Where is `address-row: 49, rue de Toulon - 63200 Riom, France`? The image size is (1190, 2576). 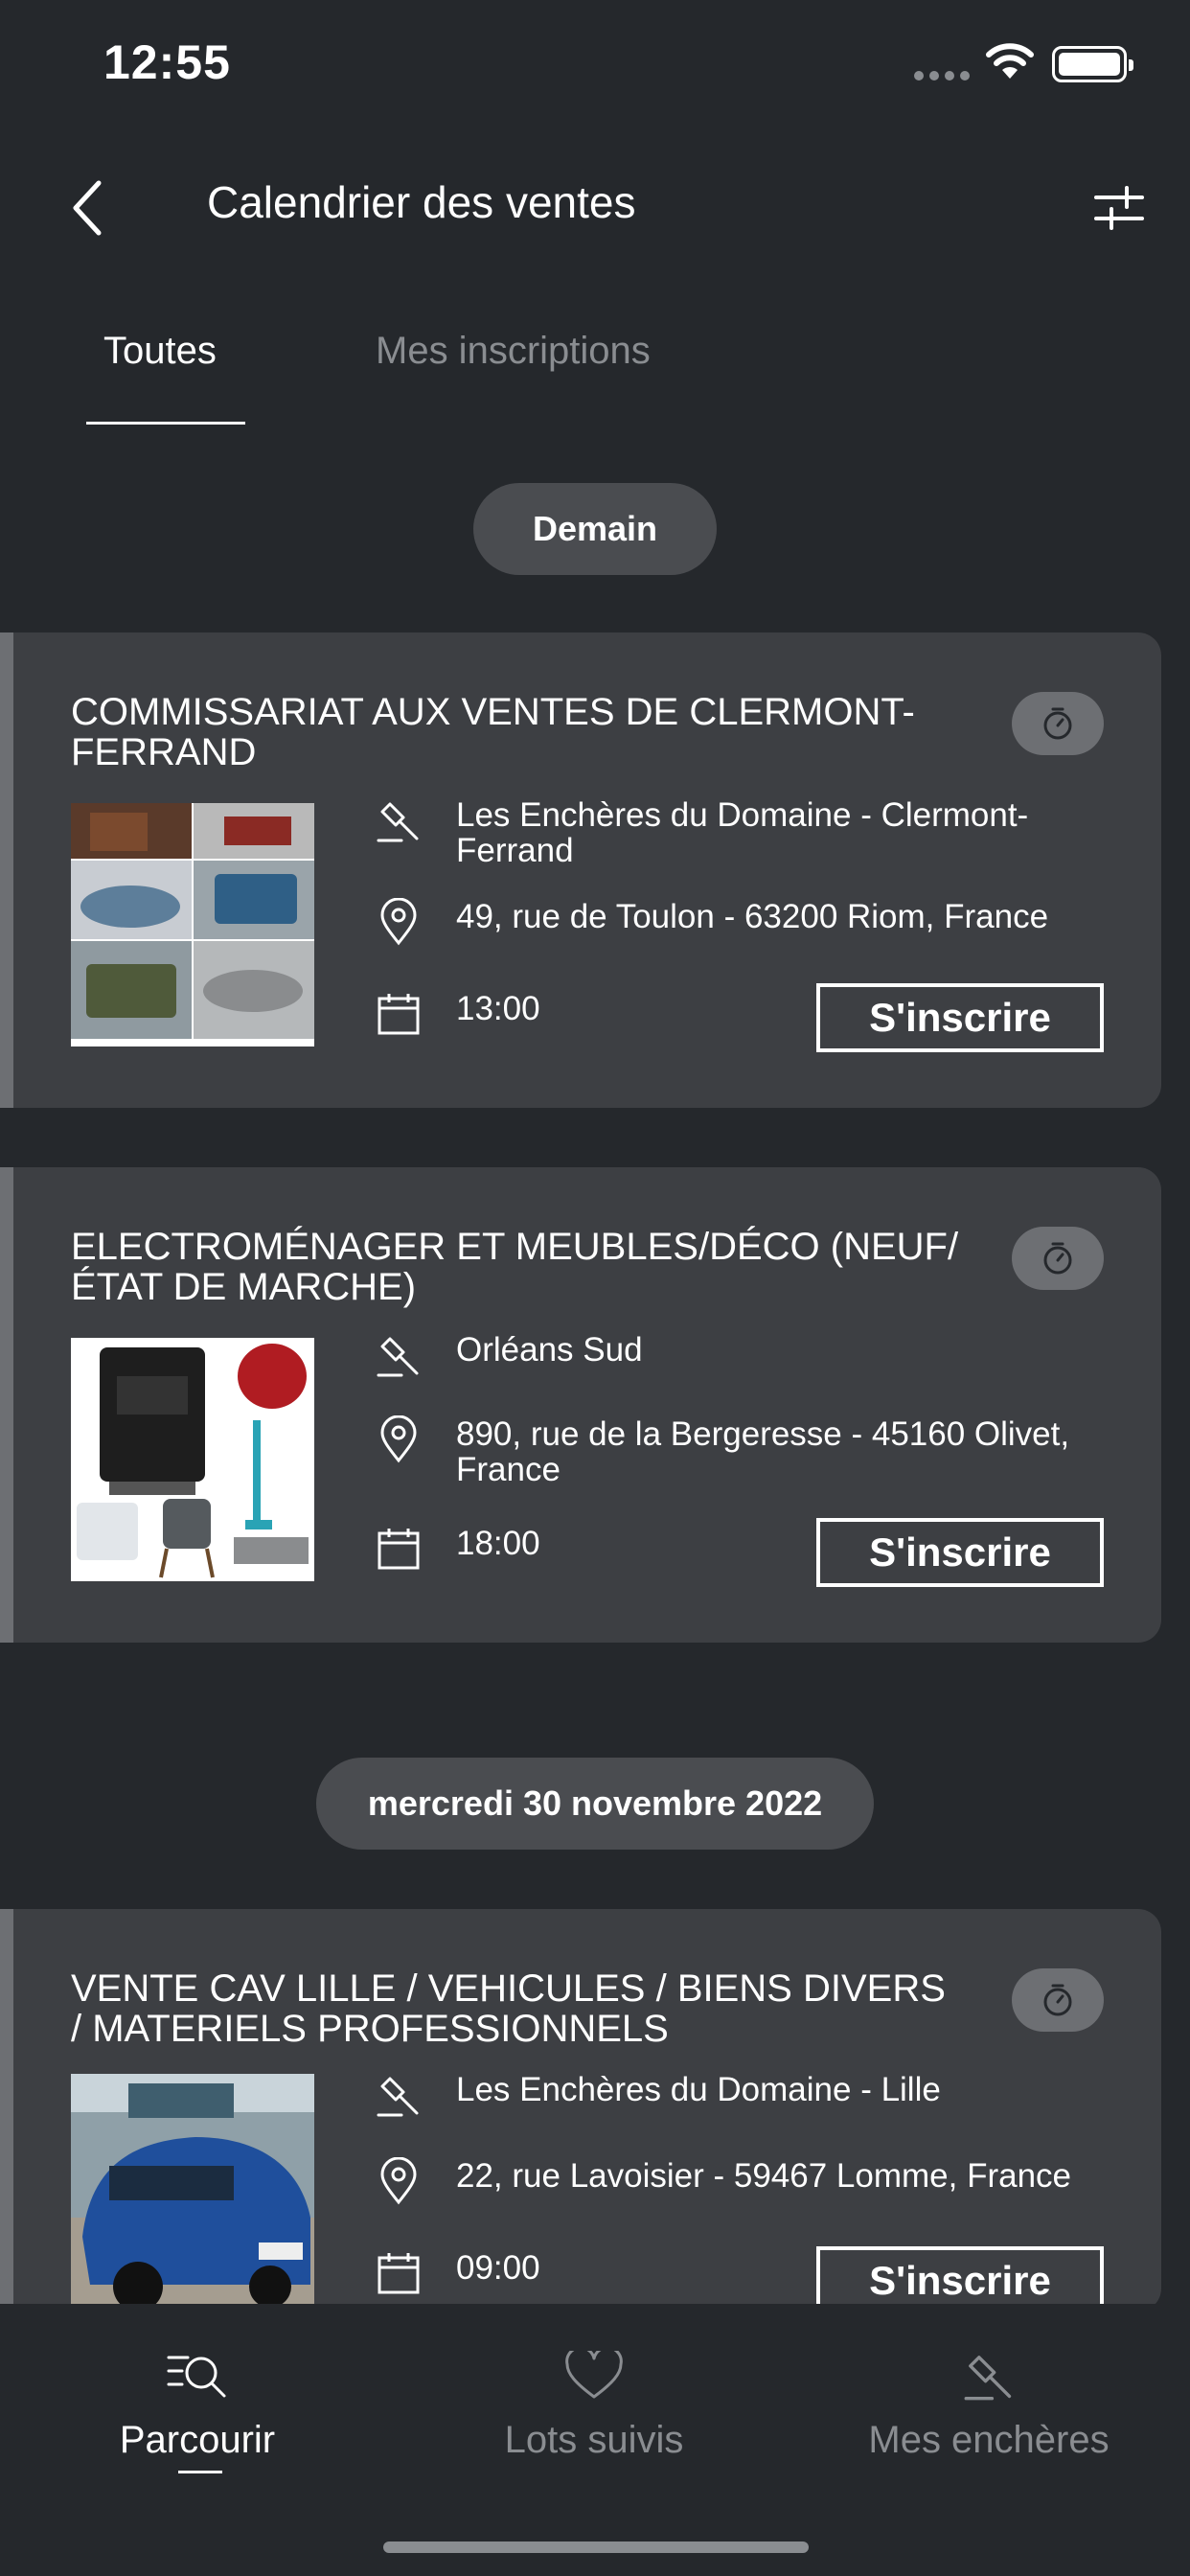
address-row: 49, rue de Toulon - 63200 Riom, France is located at coordinates (731, 922).